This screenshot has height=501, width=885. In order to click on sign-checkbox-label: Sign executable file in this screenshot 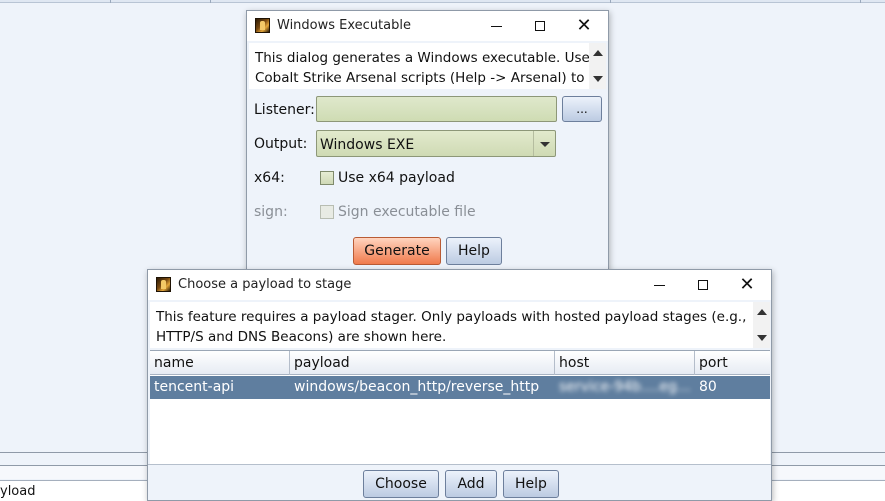, I will do `click(407, 212)`.